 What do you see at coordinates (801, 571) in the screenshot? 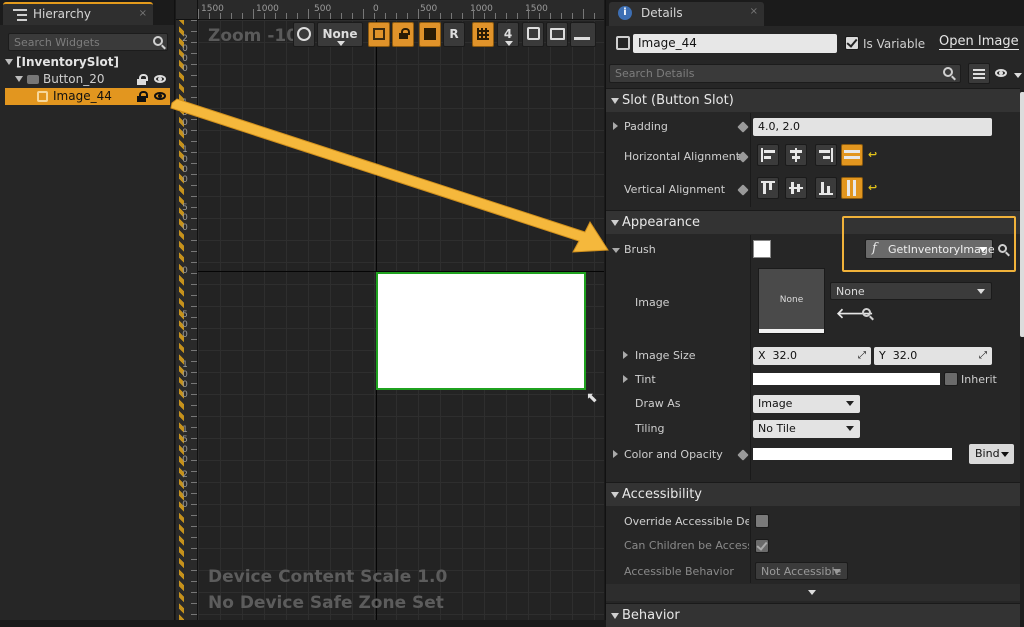
I see `accessible-behavior-dropdown: Not Accessible` at bounding box center [801, 571].